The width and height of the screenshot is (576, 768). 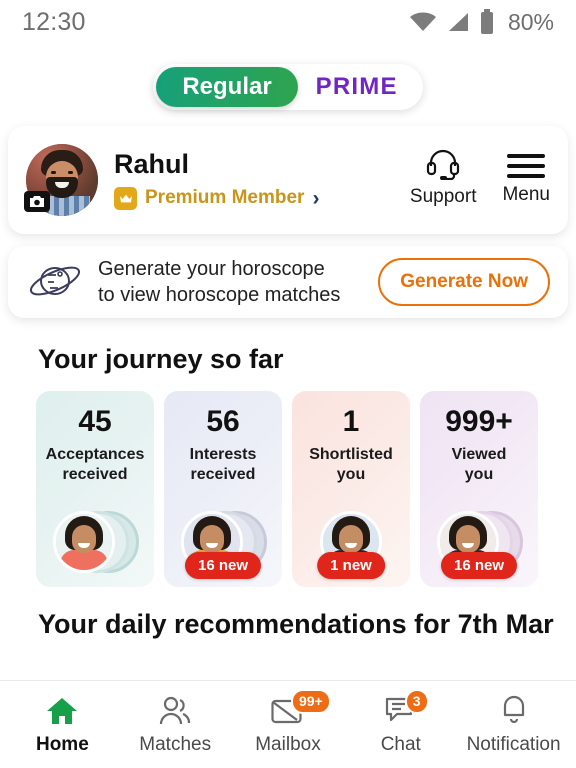 I want to click on journey-label: Viewed you, so click(x=479, y=465).